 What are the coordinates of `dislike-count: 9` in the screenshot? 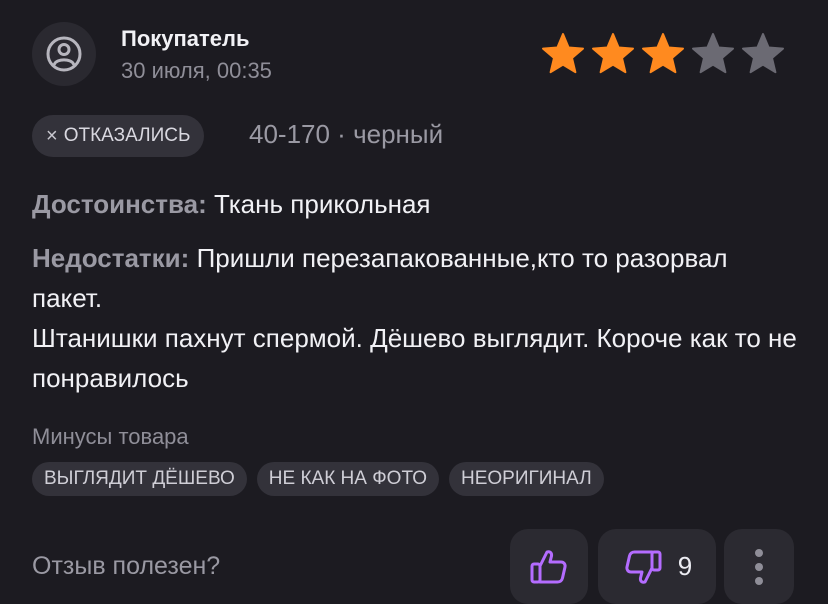 It's located at (685, 566).